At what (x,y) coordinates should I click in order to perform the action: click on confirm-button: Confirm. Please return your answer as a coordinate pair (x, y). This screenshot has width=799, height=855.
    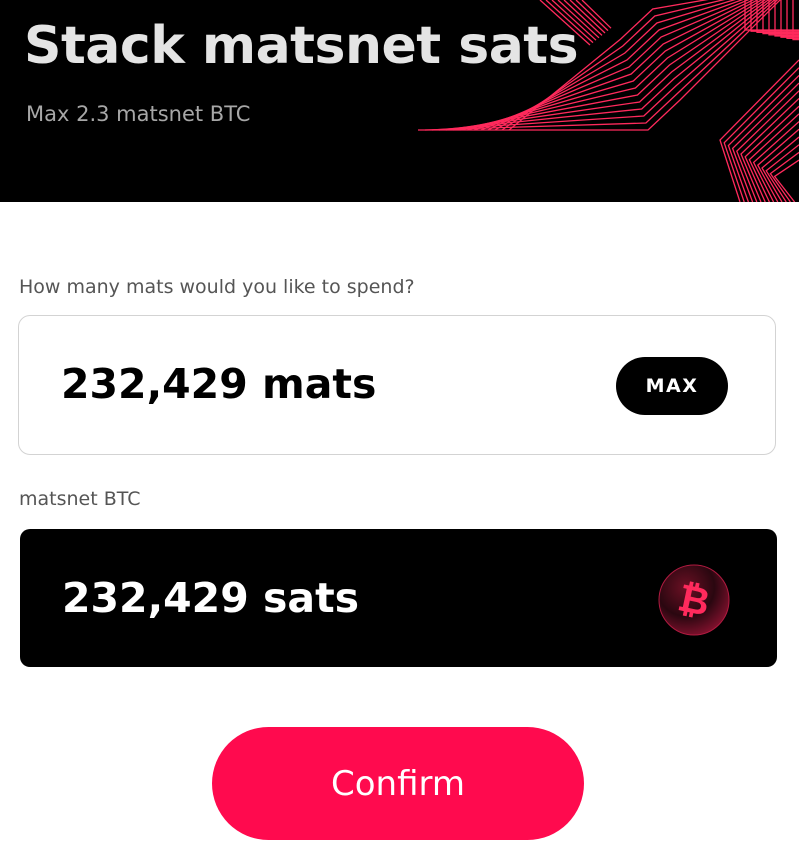
    Looking at the image, I should click on (398, 783).